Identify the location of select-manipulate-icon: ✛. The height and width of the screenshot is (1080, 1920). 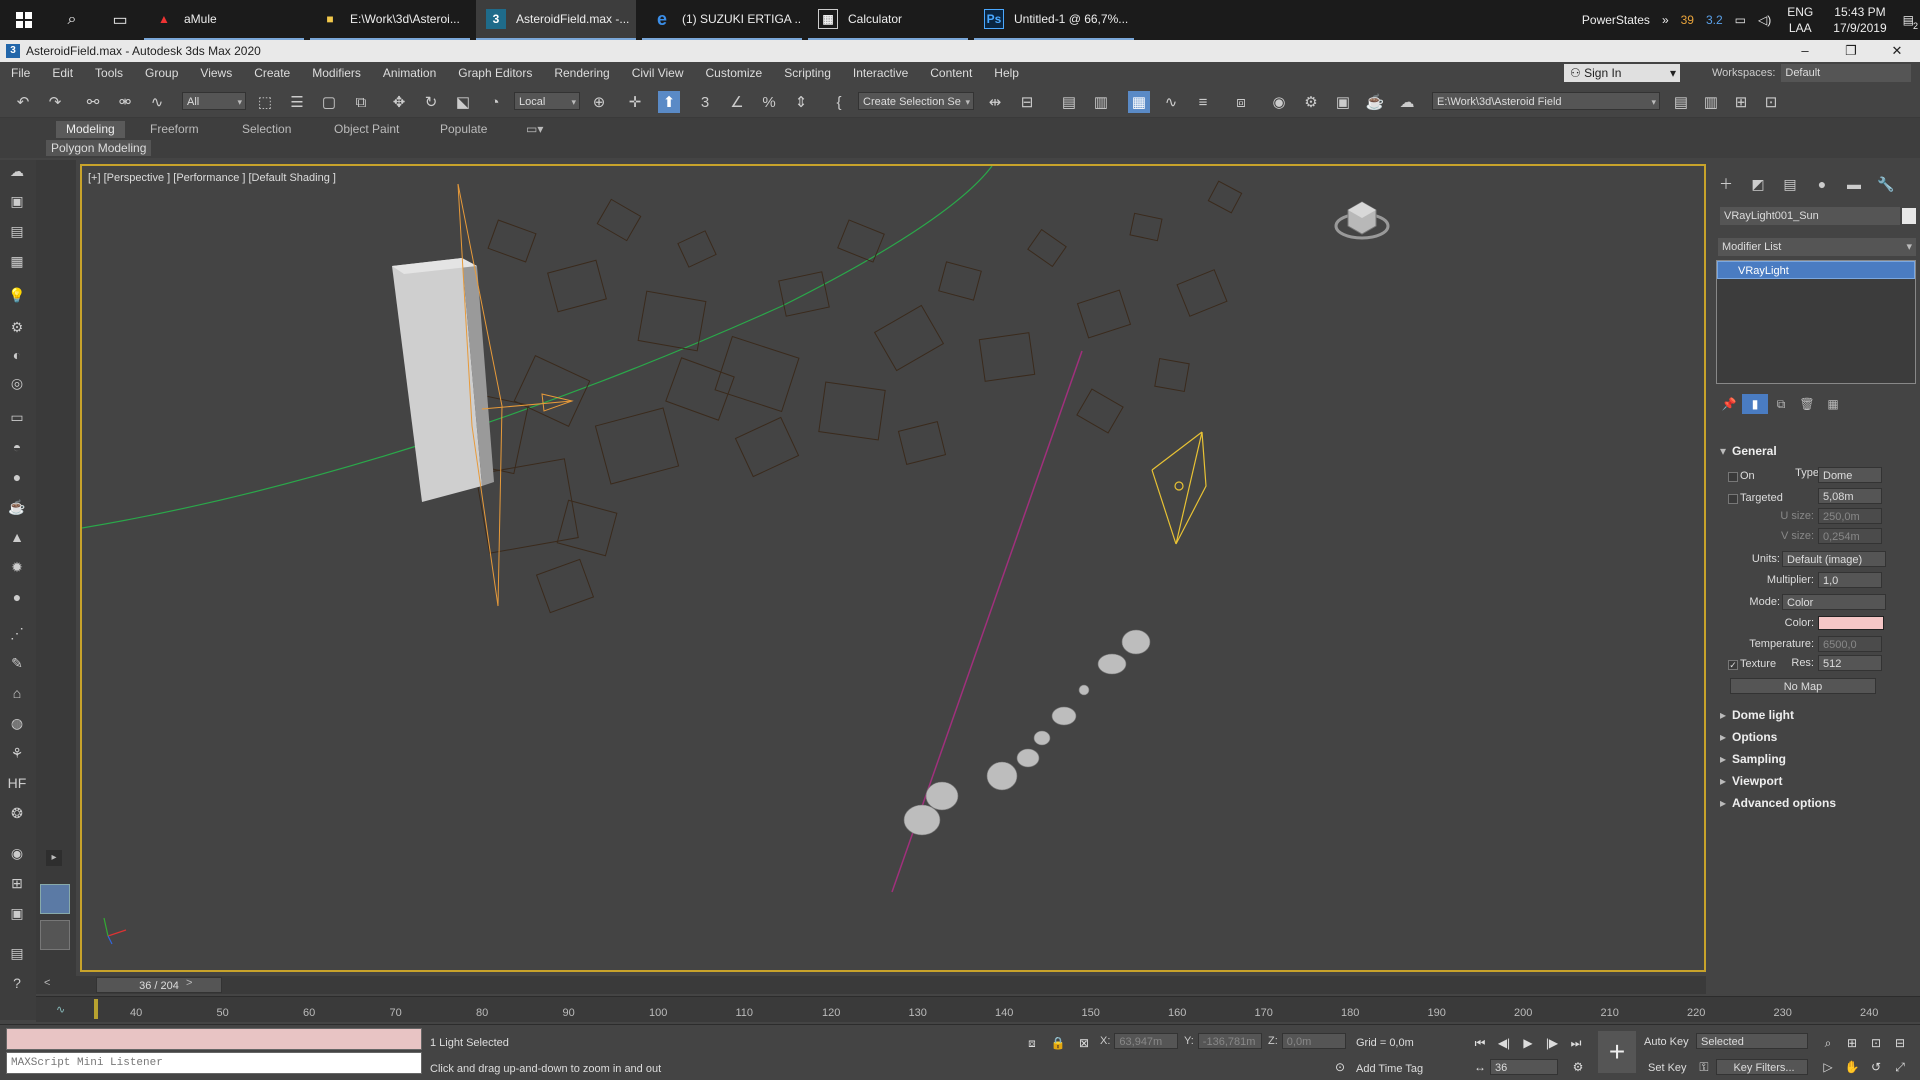
(635, 102).